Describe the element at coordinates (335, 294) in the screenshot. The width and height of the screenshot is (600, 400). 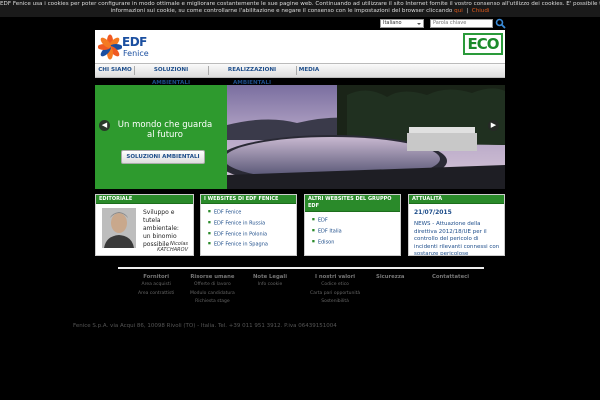
I see `footer-link: Carta pari opportunità` at that location.